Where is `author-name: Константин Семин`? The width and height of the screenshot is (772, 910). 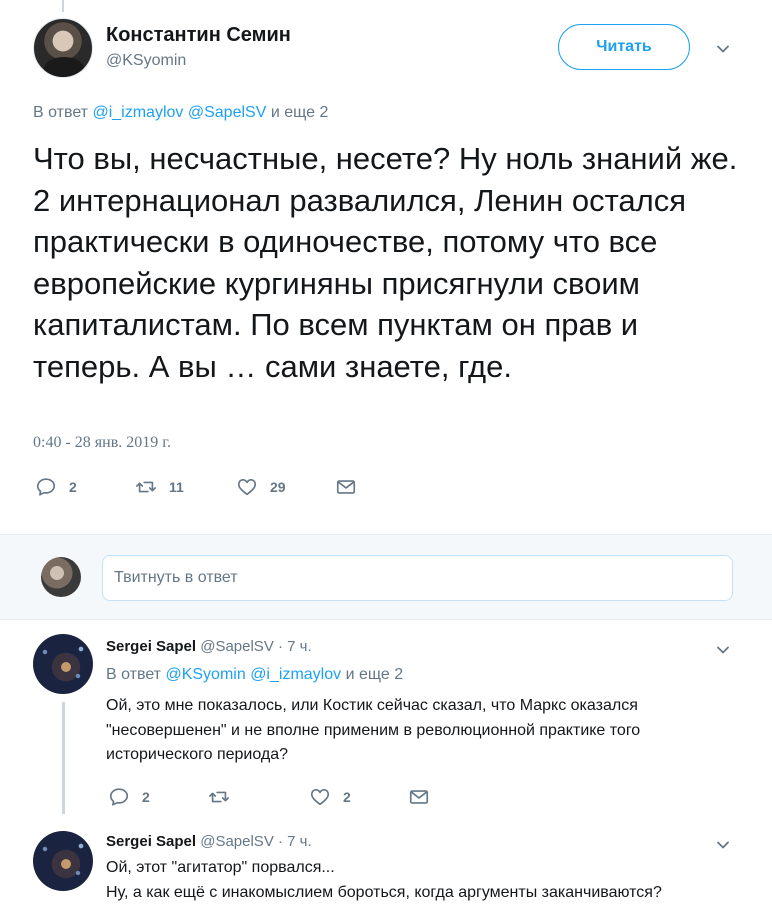
author-name: Константин Семин is located at coordinates (198, 35).